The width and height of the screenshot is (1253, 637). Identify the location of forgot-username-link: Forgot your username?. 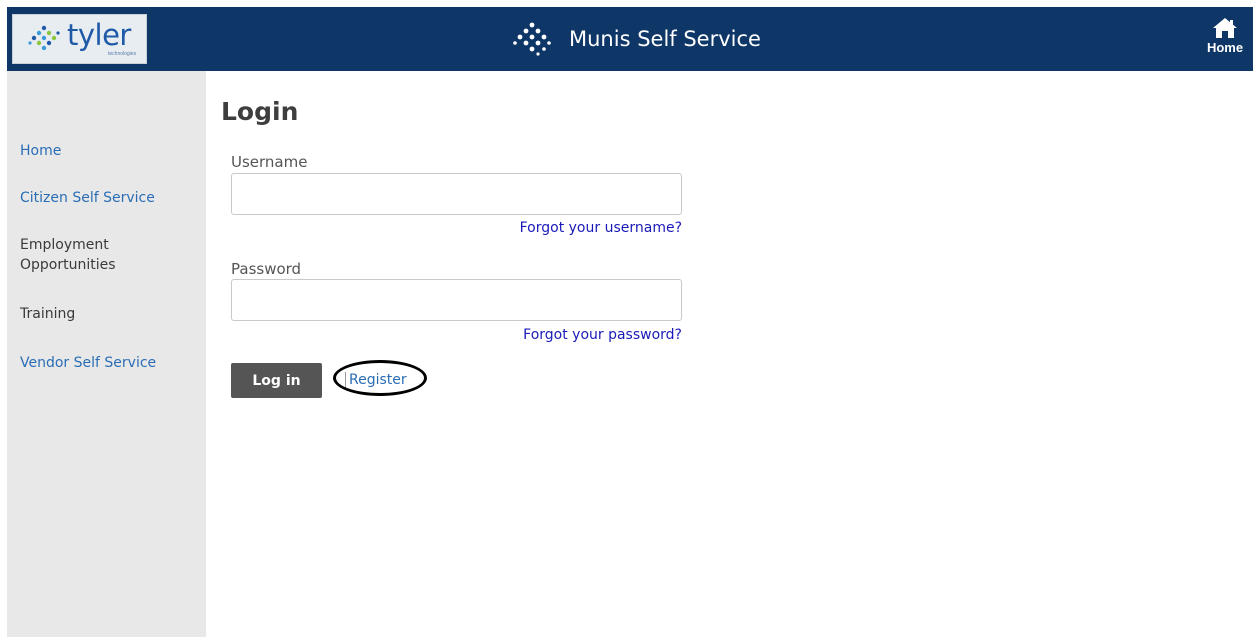
(601, 228).